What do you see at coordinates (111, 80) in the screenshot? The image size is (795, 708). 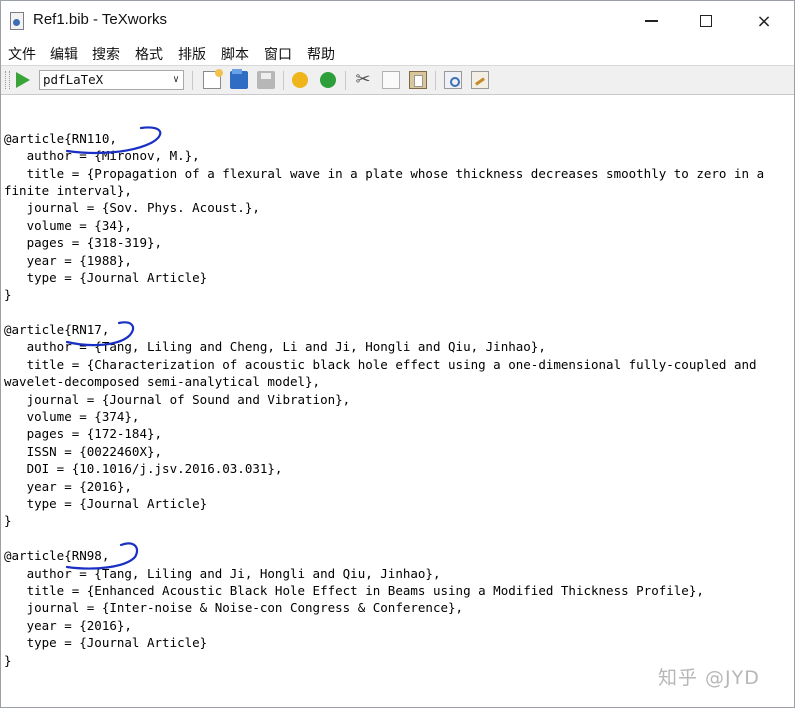 I see `engine-select: pdfLaTeX ∨` at bounding box center [111, 80].